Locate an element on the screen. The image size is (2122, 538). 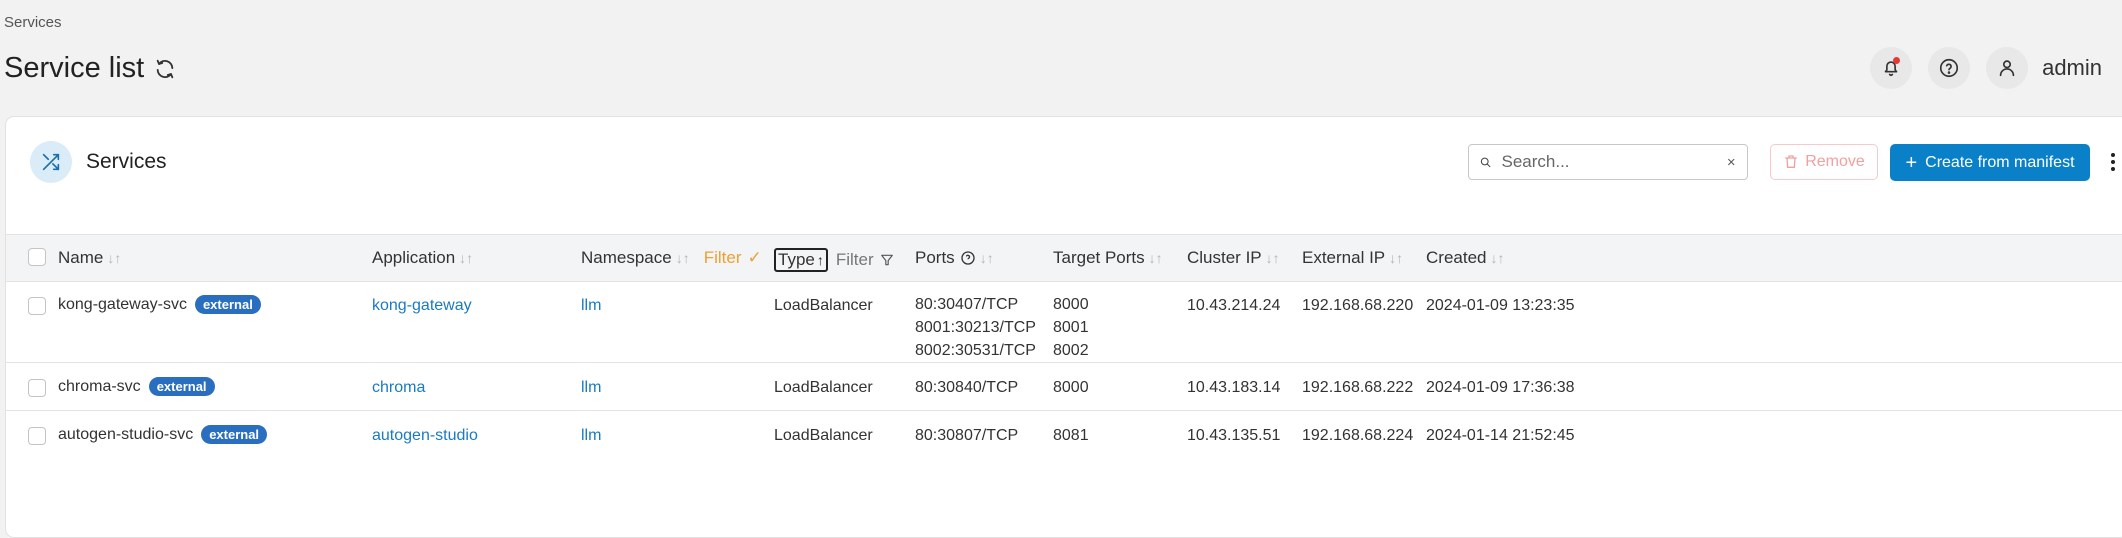
column-external-ip: External IP ↓↑ is located at coordinates (1352, 258).